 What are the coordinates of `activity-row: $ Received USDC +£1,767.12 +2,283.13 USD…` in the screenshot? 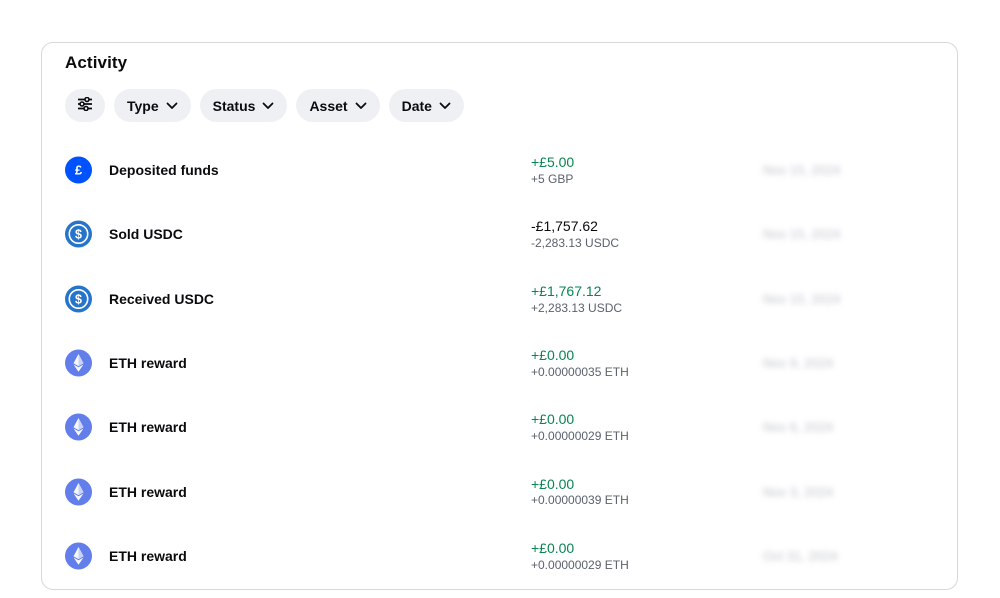 It's located at (499, 299).